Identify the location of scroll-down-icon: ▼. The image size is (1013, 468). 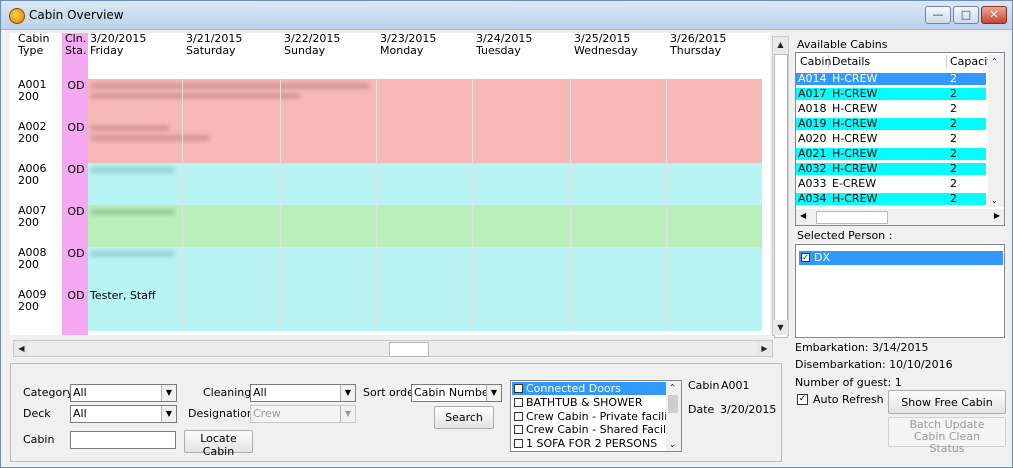
(780, 327).